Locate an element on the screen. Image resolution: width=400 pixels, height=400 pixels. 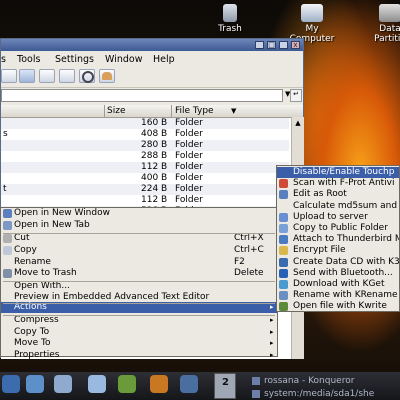
trash-icon is located at coordinates (7, 273).